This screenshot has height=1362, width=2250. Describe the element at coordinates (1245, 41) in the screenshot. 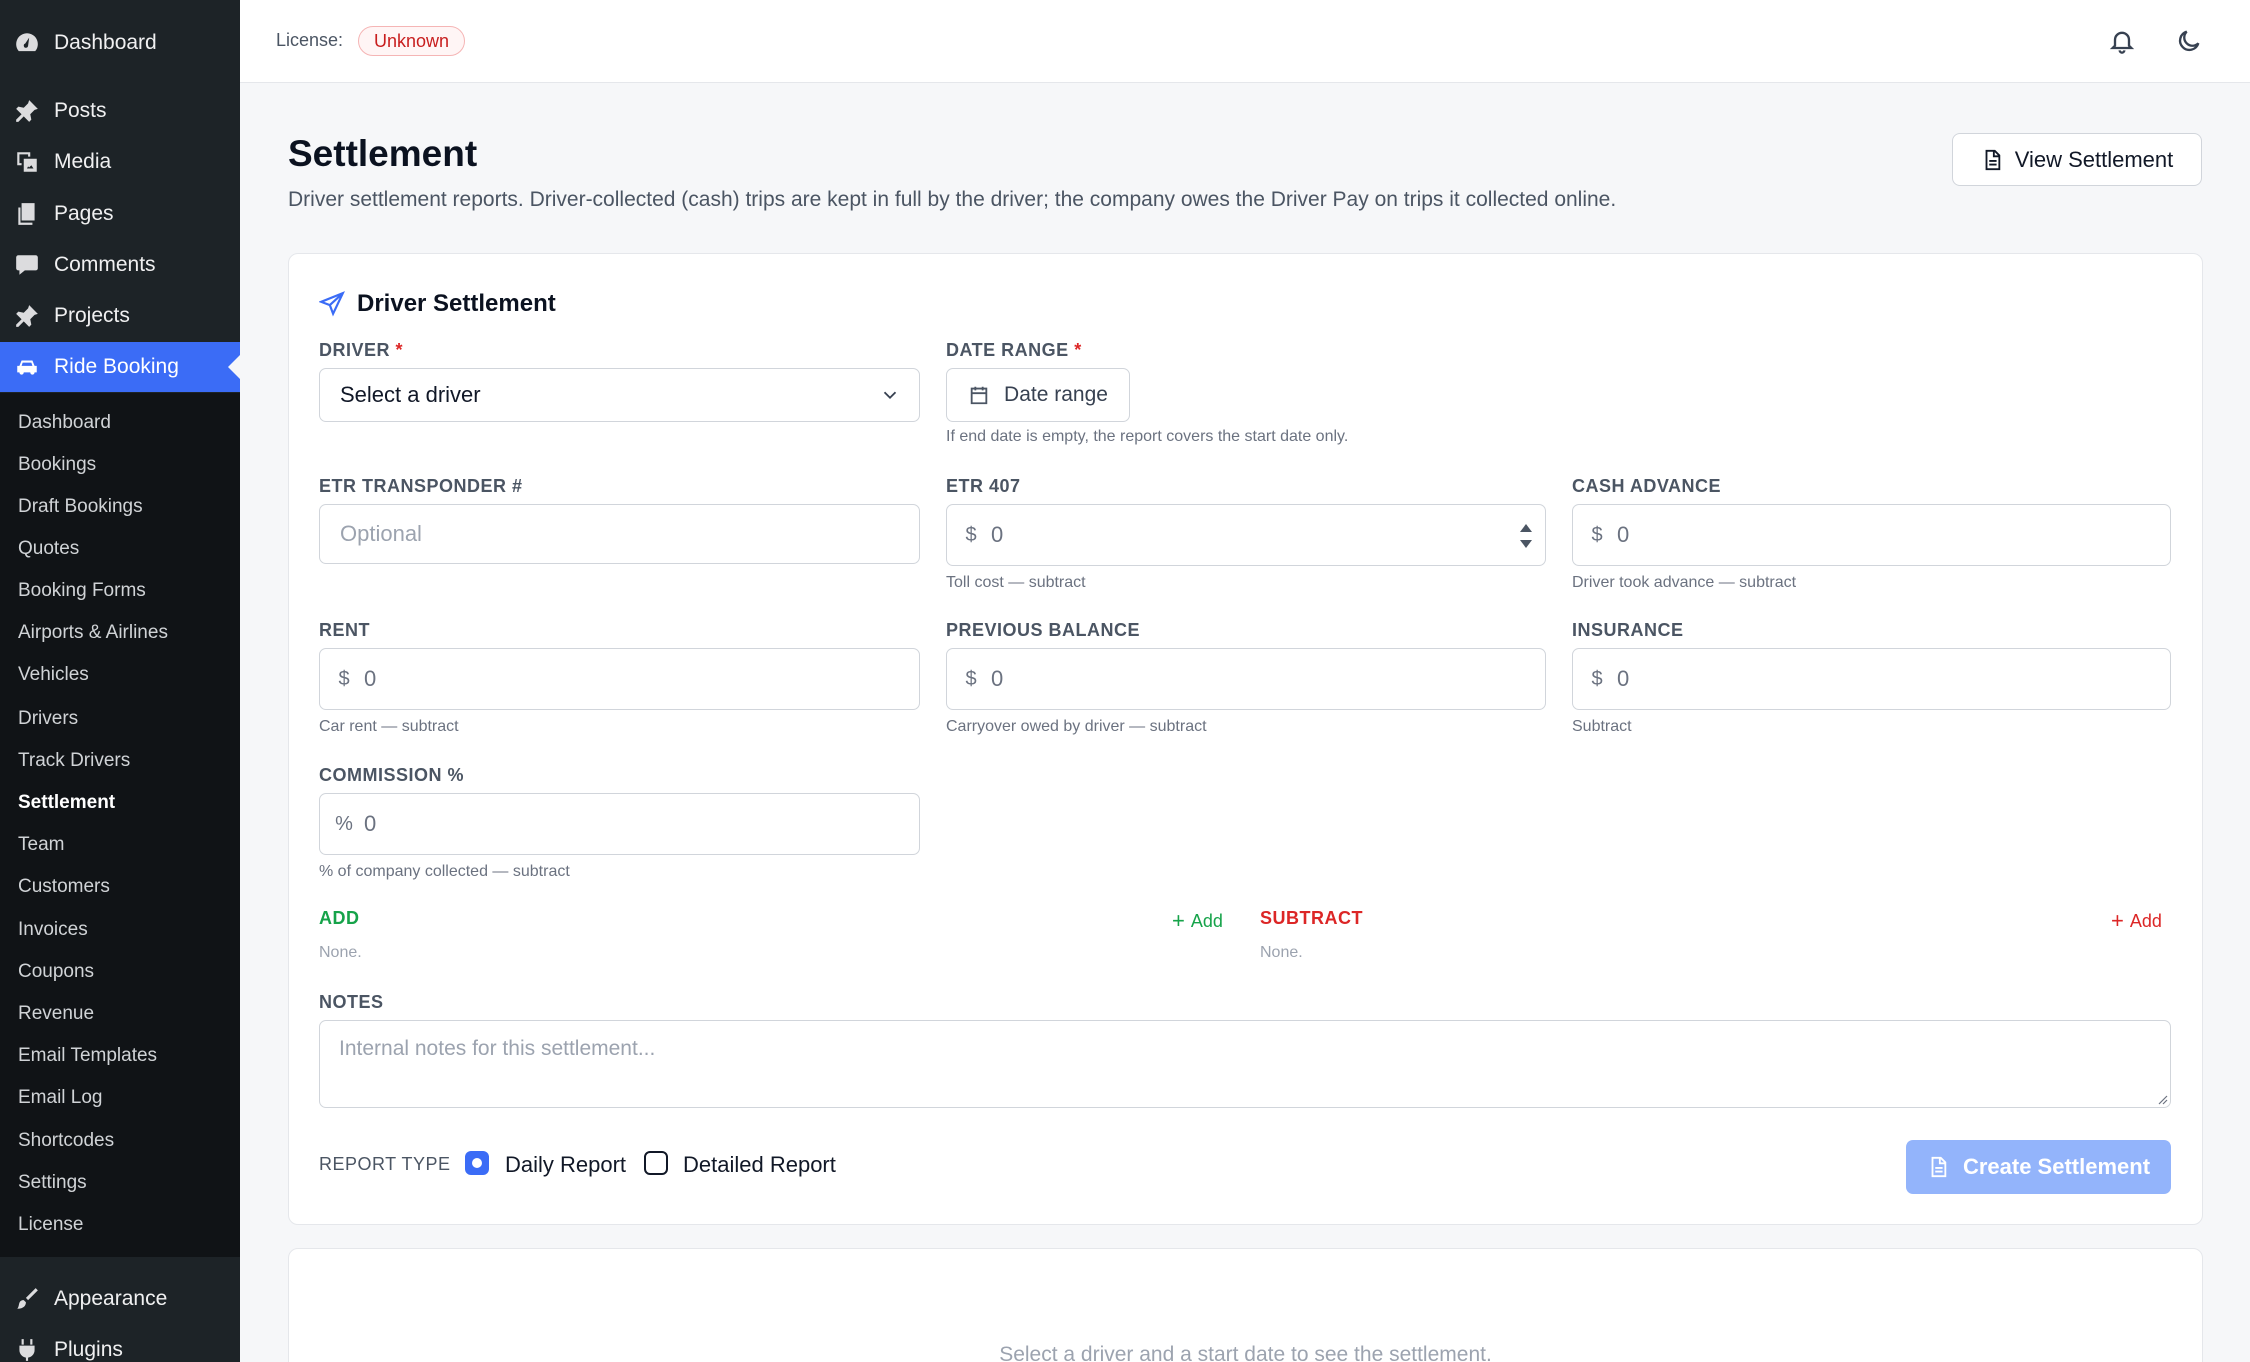

I see `top-bar: License: Unknown` at that location.